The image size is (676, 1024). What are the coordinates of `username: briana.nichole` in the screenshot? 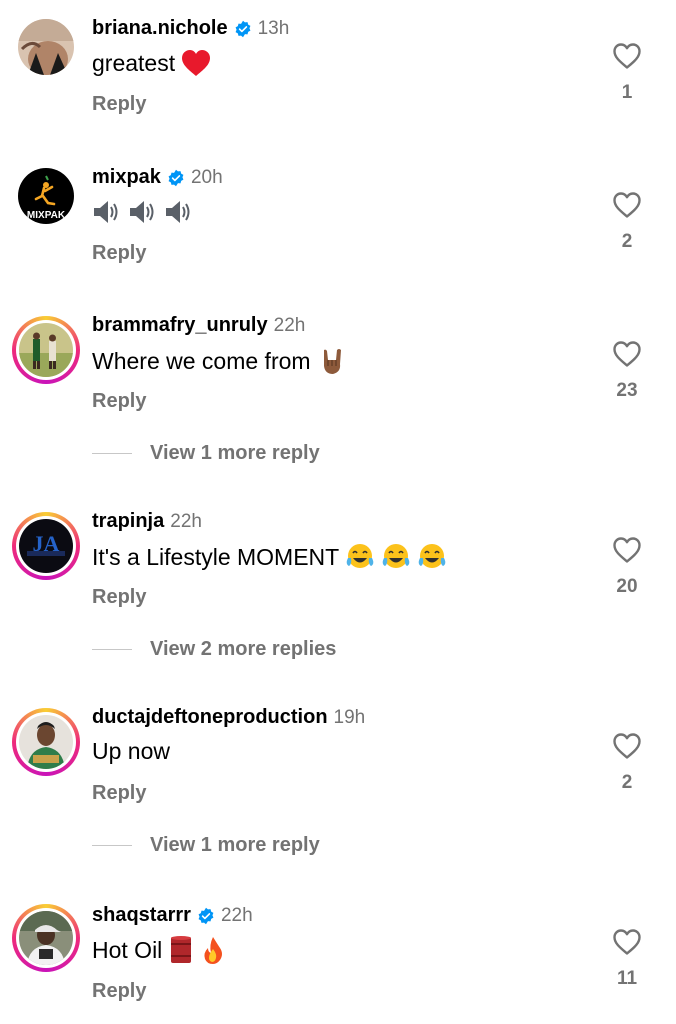 It's located at (160, 28).